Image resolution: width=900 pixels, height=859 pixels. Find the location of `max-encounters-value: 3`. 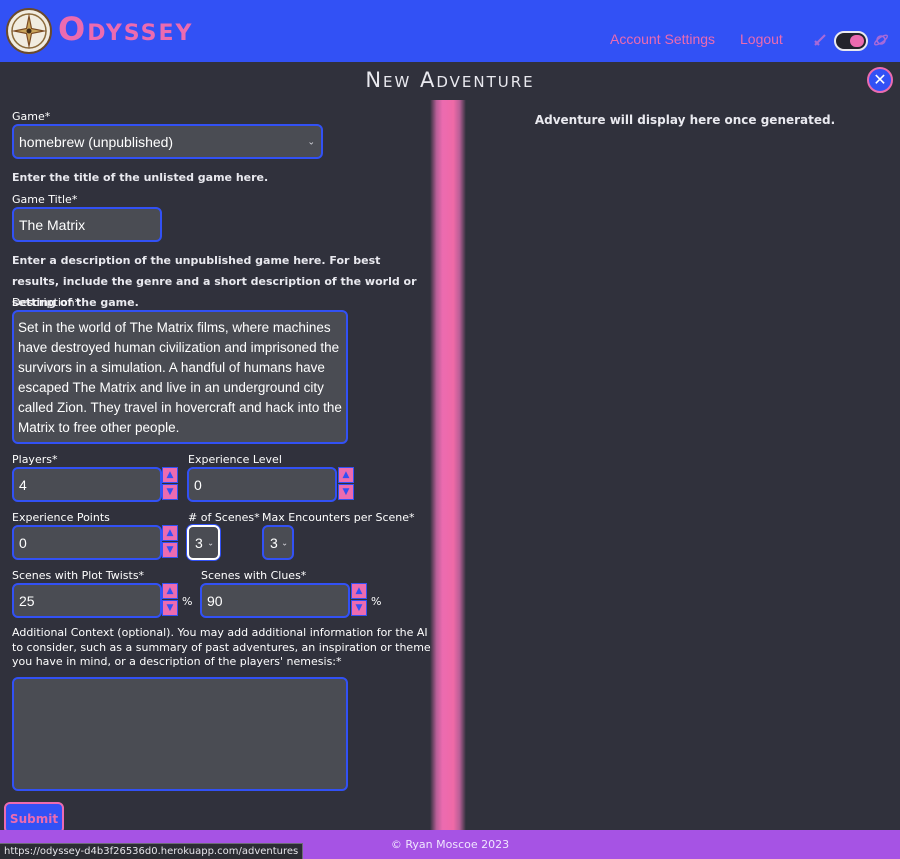

max-encounters-value: 3 is located at coordinates (274, 542).